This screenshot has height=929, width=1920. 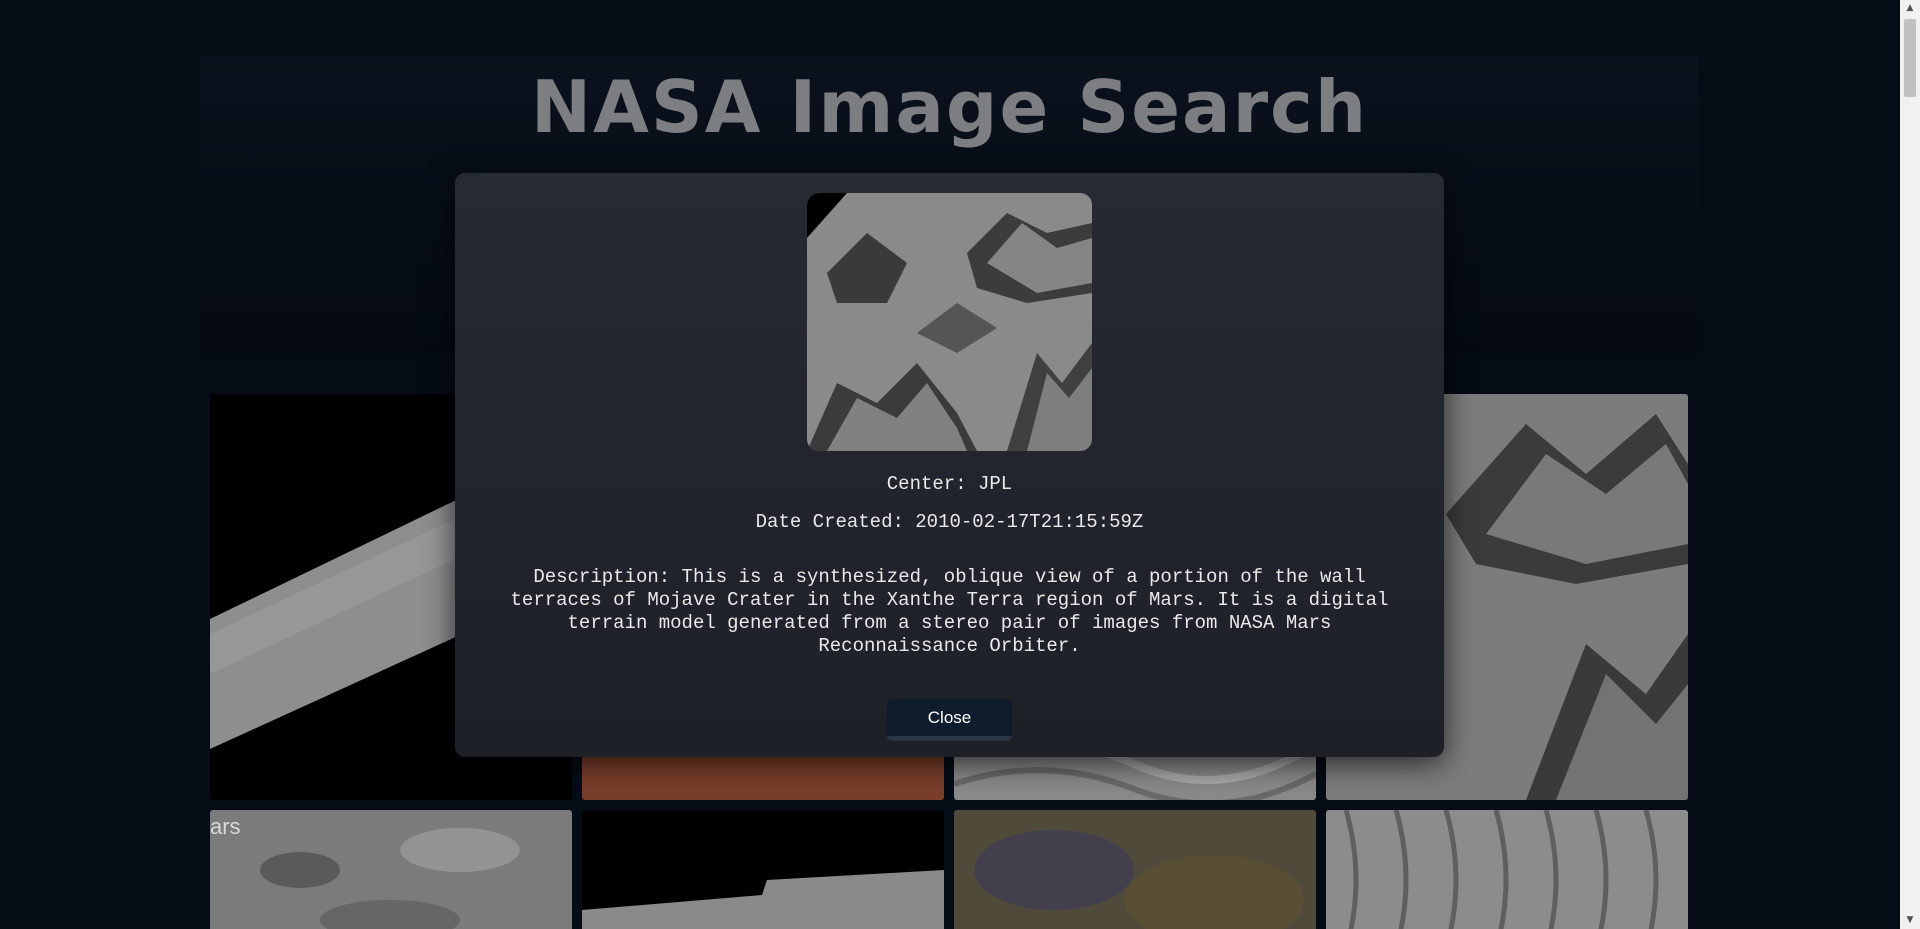 I want to click on scrollbar-thumb, so click(x=1910, y=58).